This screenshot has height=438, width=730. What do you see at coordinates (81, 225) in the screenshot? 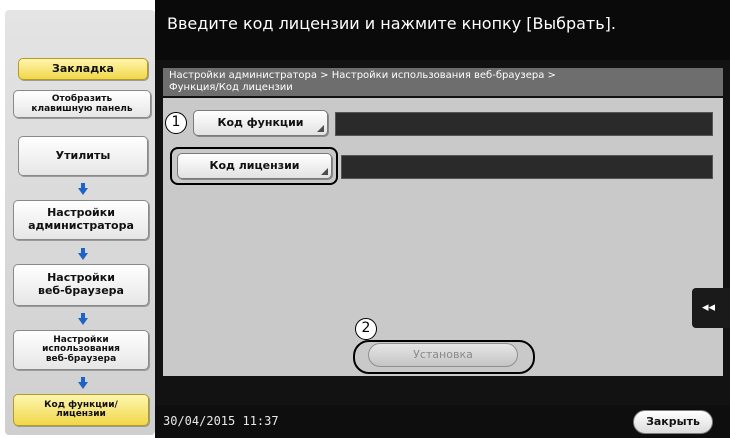
I see `step-admin-settings-line2: администратора` at bounding box center [81, 225].